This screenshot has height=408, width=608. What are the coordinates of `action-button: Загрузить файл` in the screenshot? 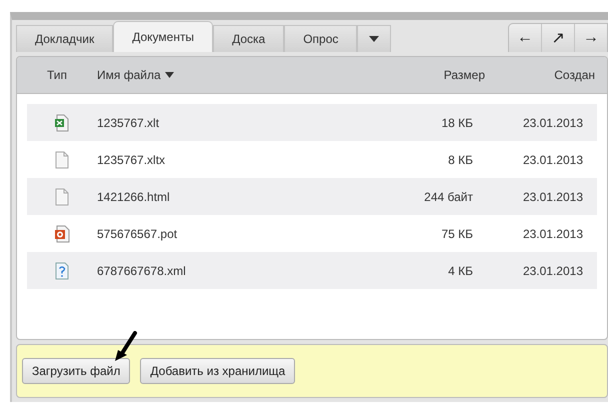 It's located at (76, 371).